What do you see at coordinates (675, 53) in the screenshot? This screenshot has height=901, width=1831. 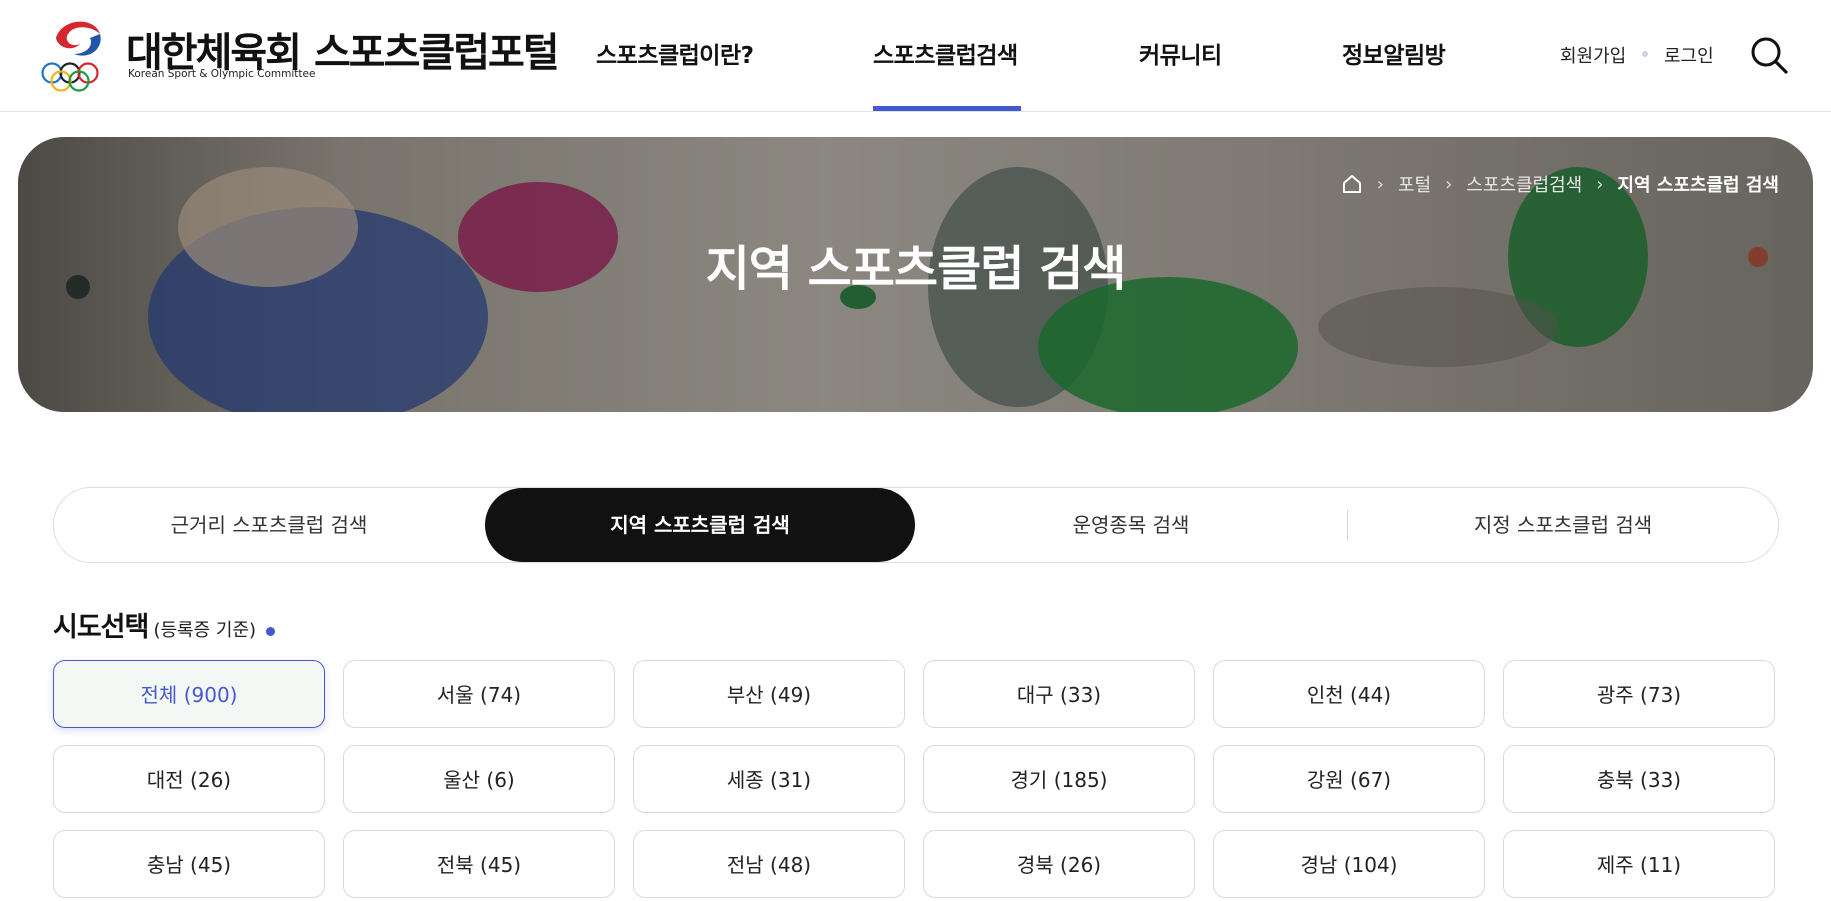 I see `nav-item-about: 스포츠클럽이란?` at bounding box center [675, 53].